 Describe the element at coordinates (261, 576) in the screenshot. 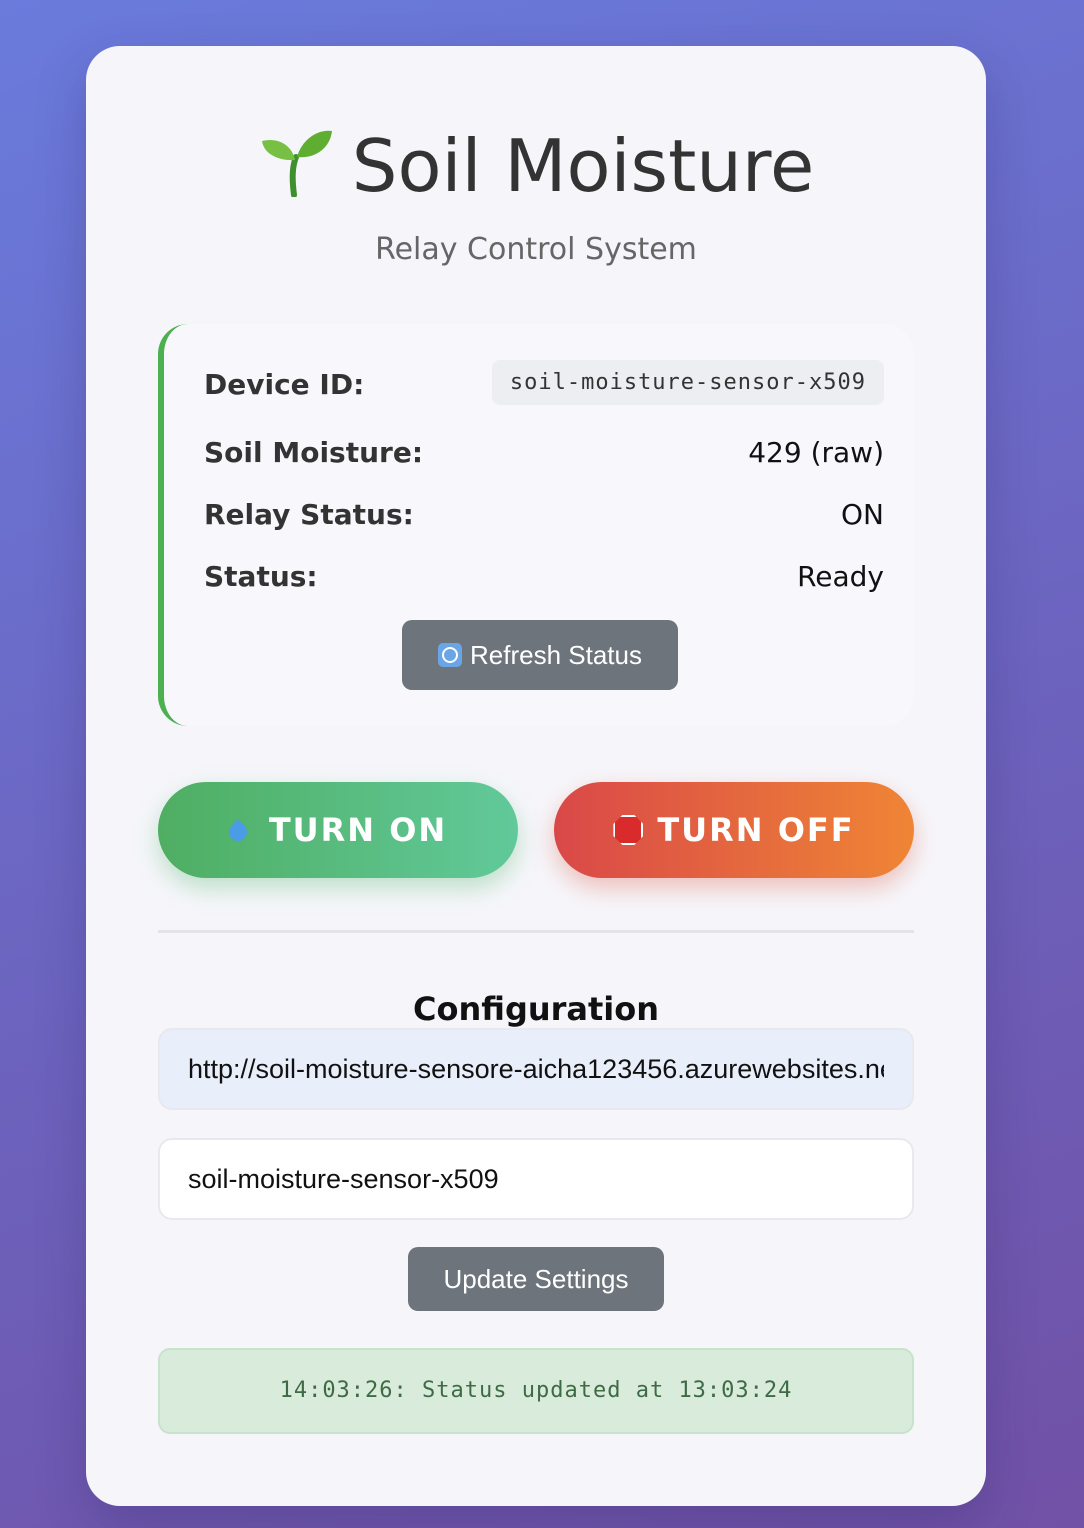

I see `status-label: Status:` at that location.